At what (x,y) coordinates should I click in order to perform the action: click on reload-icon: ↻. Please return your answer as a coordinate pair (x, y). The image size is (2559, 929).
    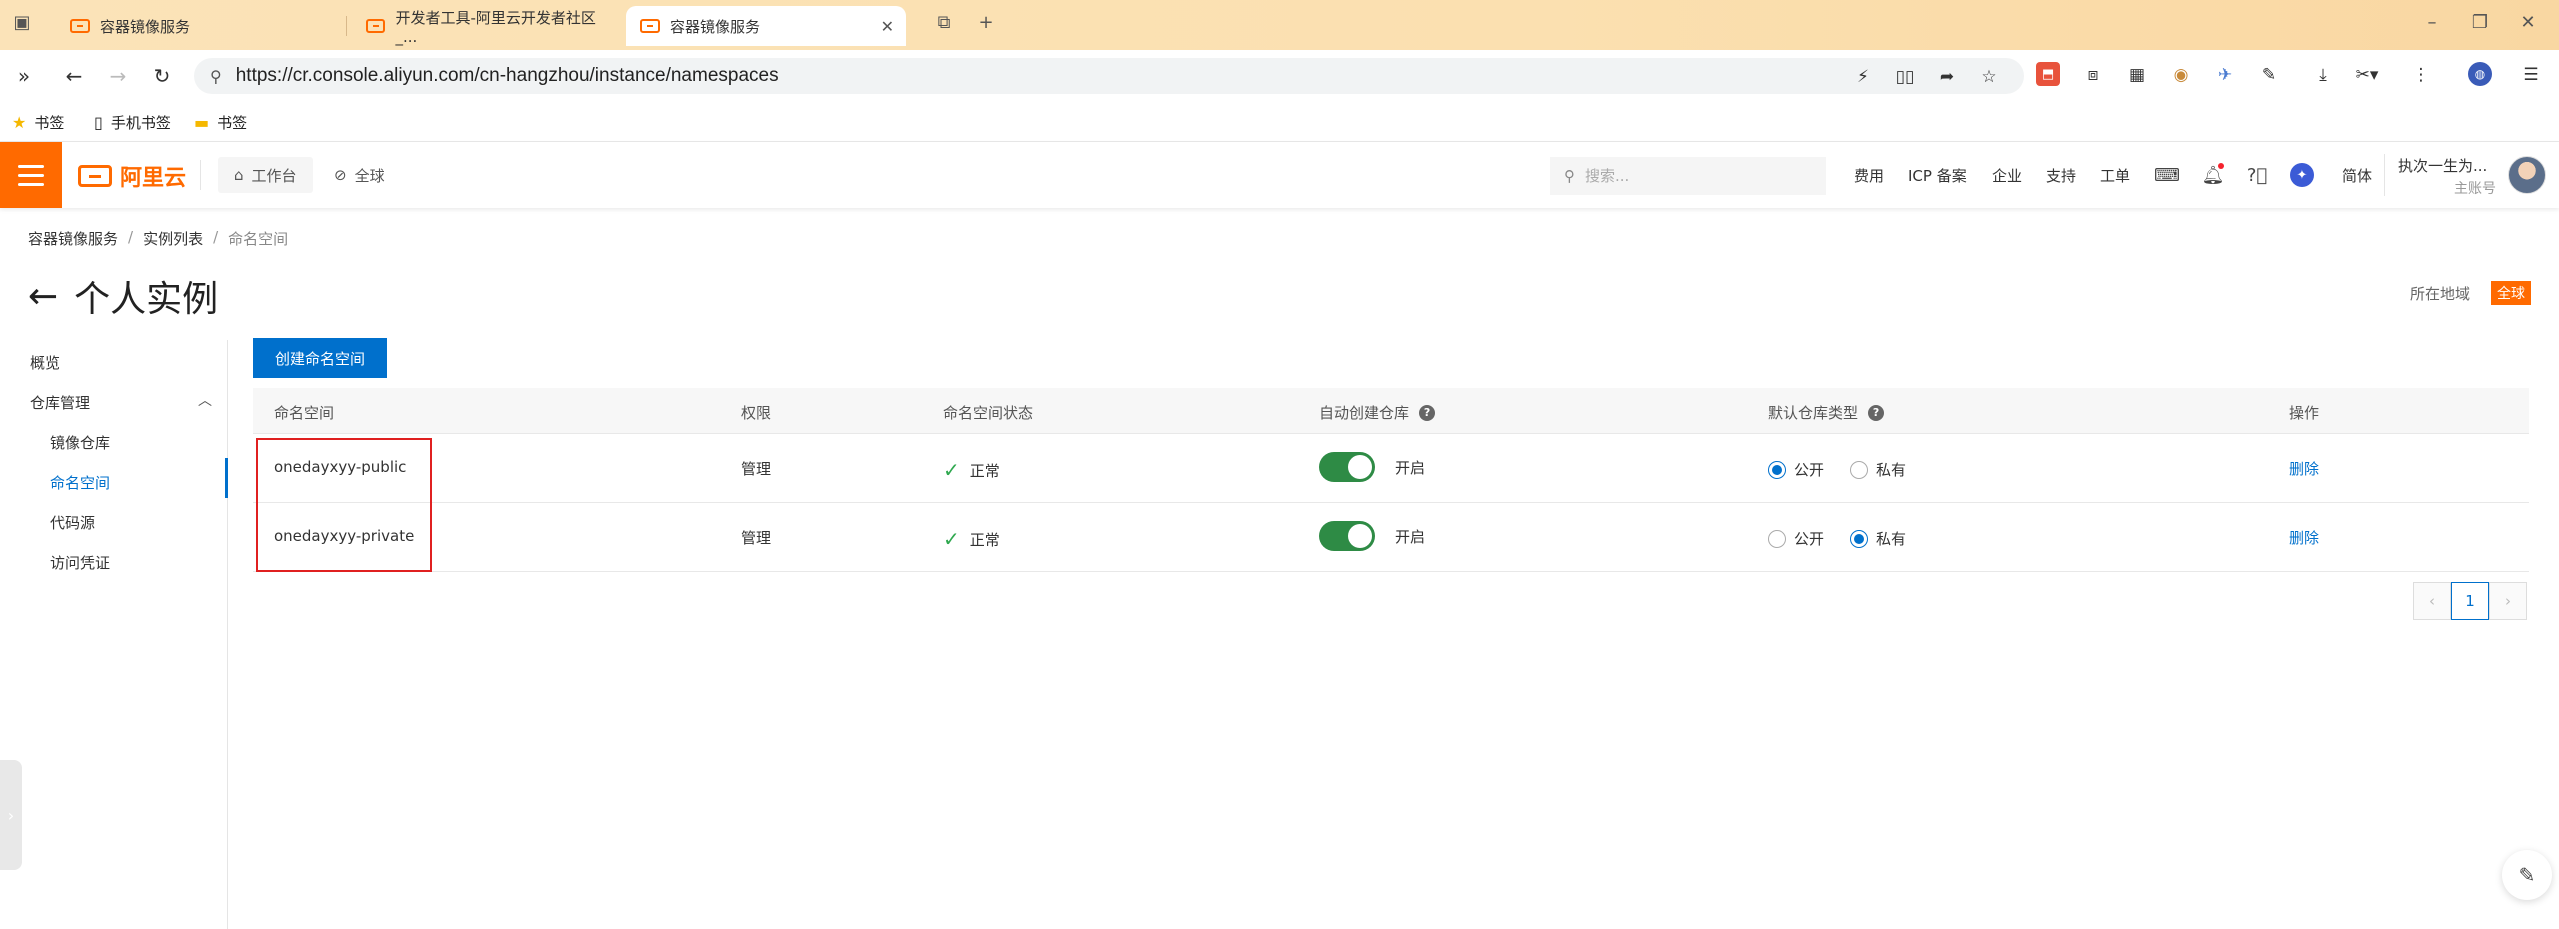
    Looking at the image, I should click on (162, 76).